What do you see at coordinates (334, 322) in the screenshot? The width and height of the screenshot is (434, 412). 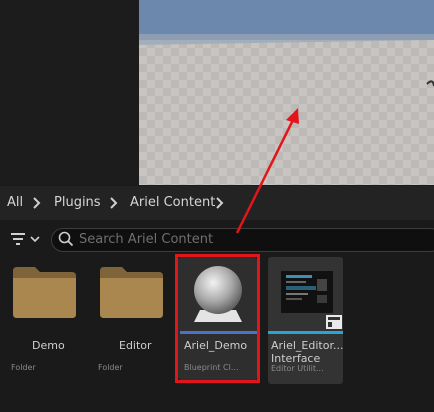 I see `widget-type-icon` at bounding box center [334, 322].